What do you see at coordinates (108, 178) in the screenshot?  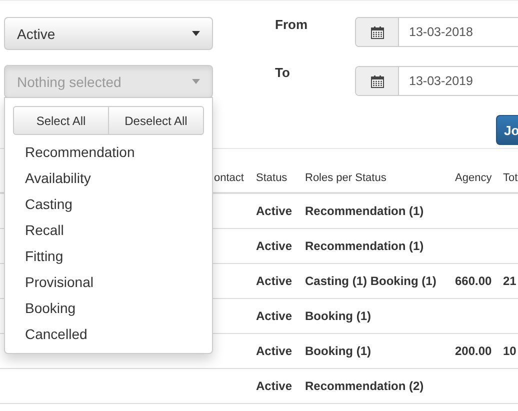 I see `menu-option: Availability` at bounding box center [108, 178].